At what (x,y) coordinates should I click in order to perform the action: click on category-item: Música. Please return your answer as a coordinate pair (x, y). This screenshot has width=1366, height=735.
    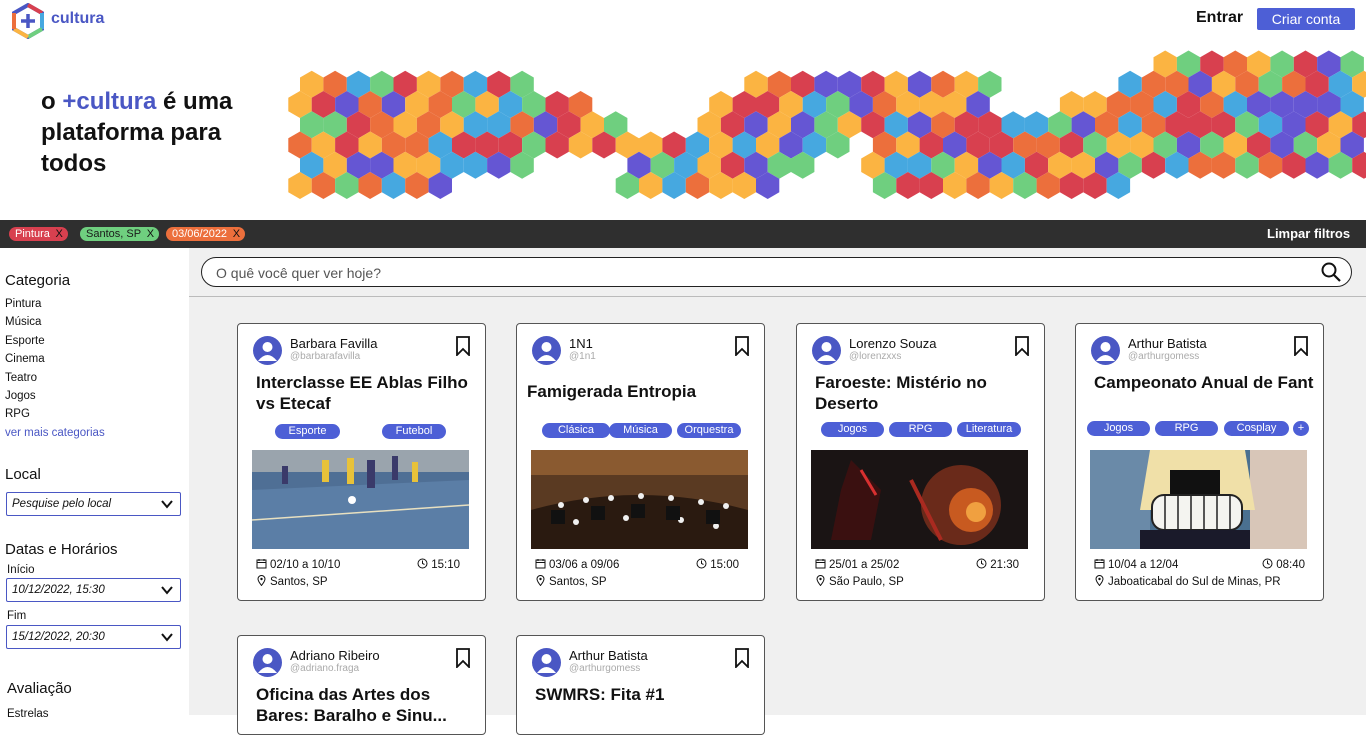
    Looking at the image, I should click on (23, 322).